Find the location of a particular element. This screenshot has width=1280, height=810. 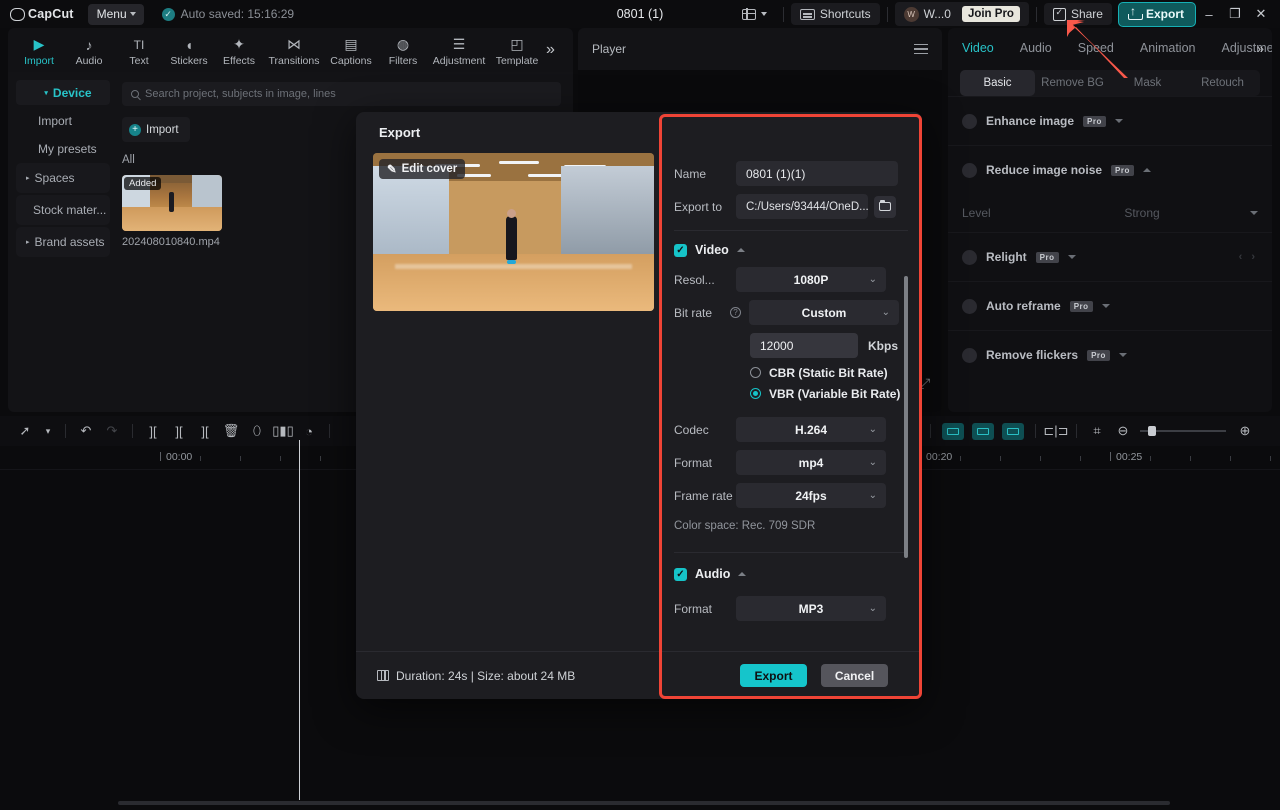

row-auto-reframe: Auto reframe Pro is located at coordinates (1110, 305).